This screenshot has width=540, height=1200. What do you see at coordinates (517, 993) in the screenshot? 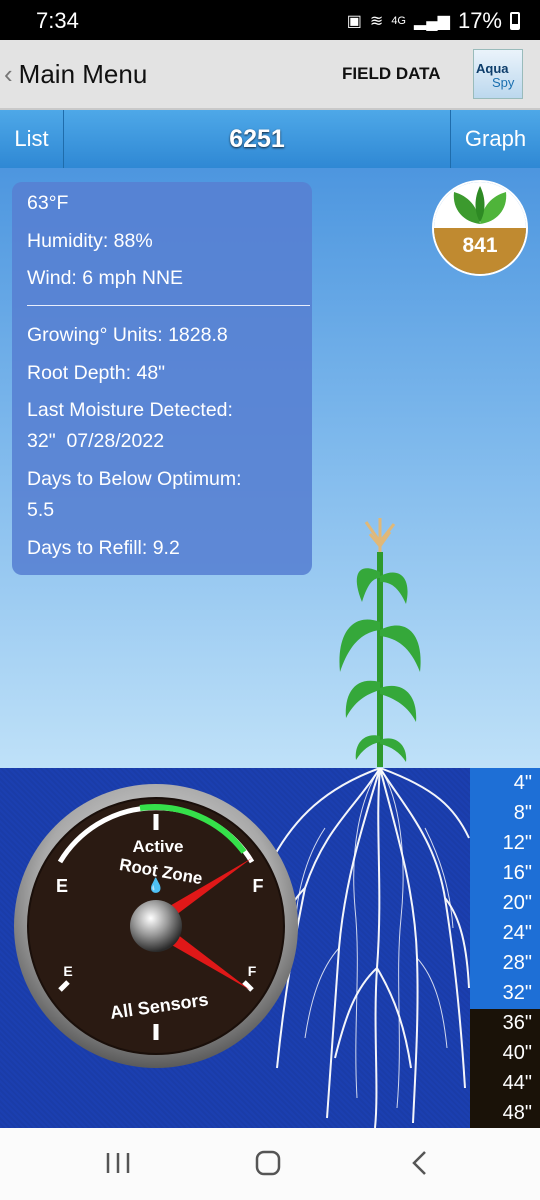
I see `depth-label: 32"` at bounding box center [517, 993].